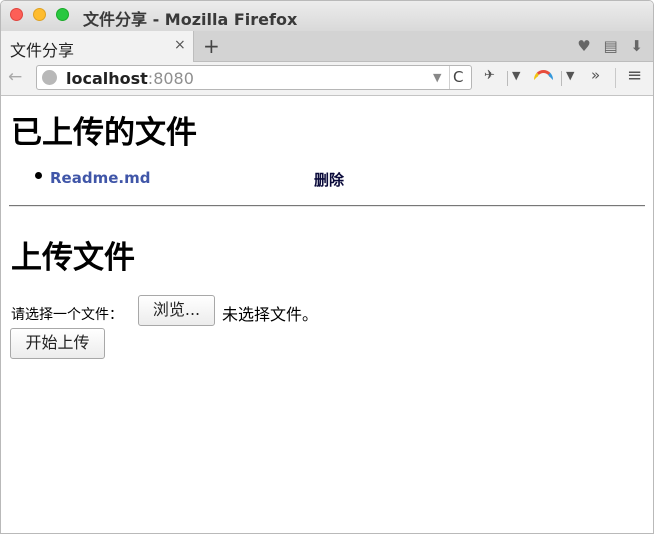 The height and width of the screenshot is (534, 654). Describe the element at coordinates (57, 343) in the screenshot. I see `start-upload-button: 开始上传` at that location.